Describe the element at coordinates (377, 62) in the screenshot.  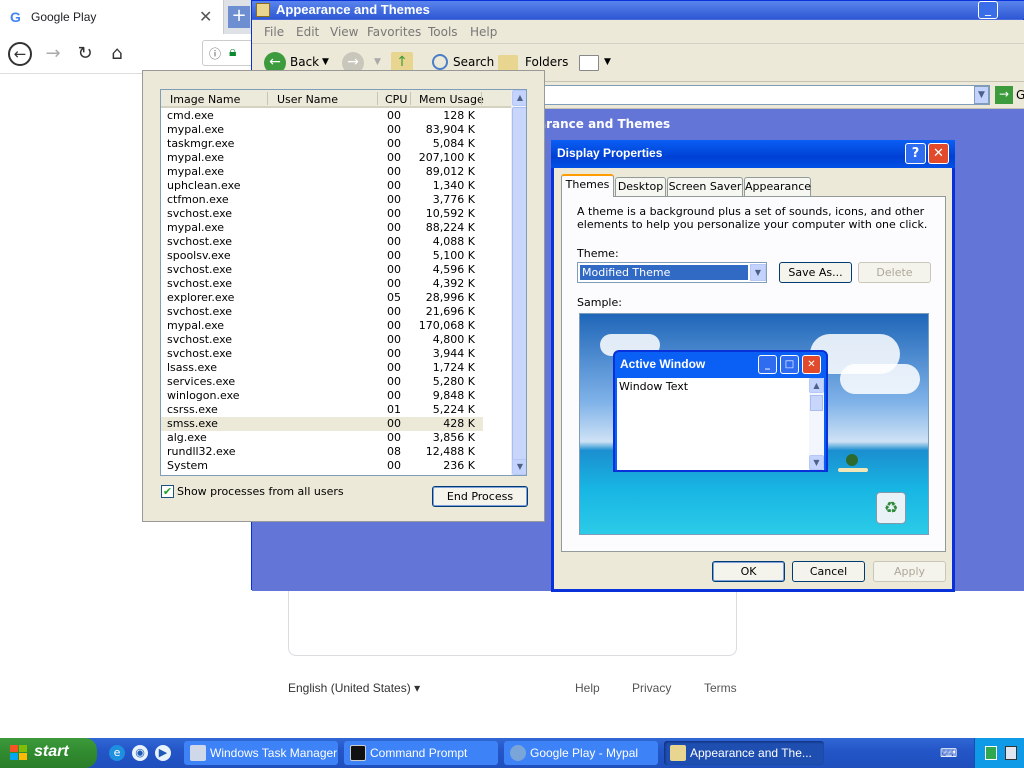
I see `forward-dropdown-icon: ▼` at that location.